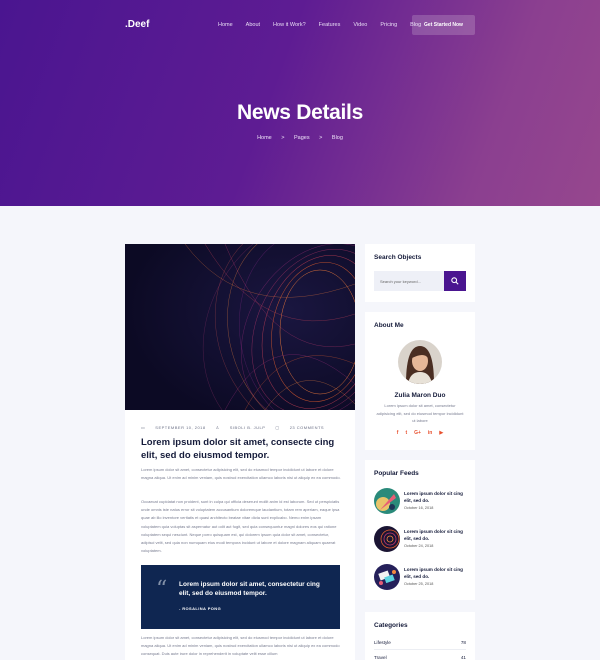 The height and width of the screenshot is (660, 600). I want to click on category-label: Travel, so click(380, 657).